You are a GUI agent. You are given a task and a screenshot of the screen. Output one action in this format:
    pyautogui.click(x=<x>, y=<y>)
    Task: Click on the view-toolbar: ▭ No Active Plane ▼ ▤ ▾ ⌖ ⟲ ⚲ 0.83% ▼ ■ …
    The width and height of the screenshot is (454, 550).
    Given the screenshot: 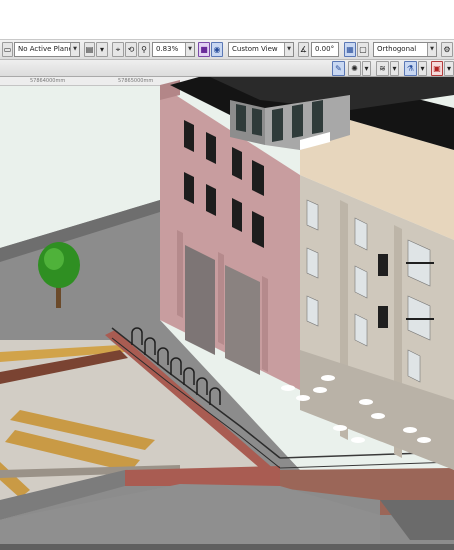 What is the action you would take?
    pyautogui.click(x=227, y=50)
    